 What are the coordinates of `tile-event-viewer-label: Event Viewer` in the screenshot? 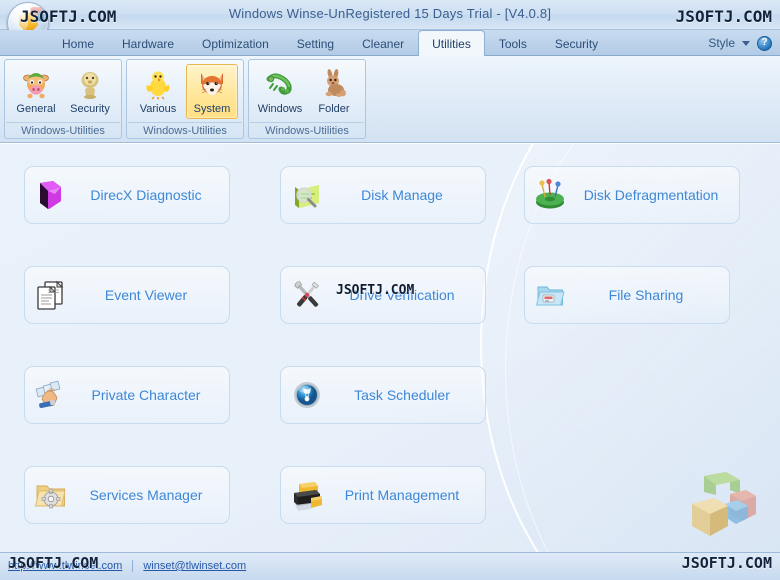 It's located at (146, 294).